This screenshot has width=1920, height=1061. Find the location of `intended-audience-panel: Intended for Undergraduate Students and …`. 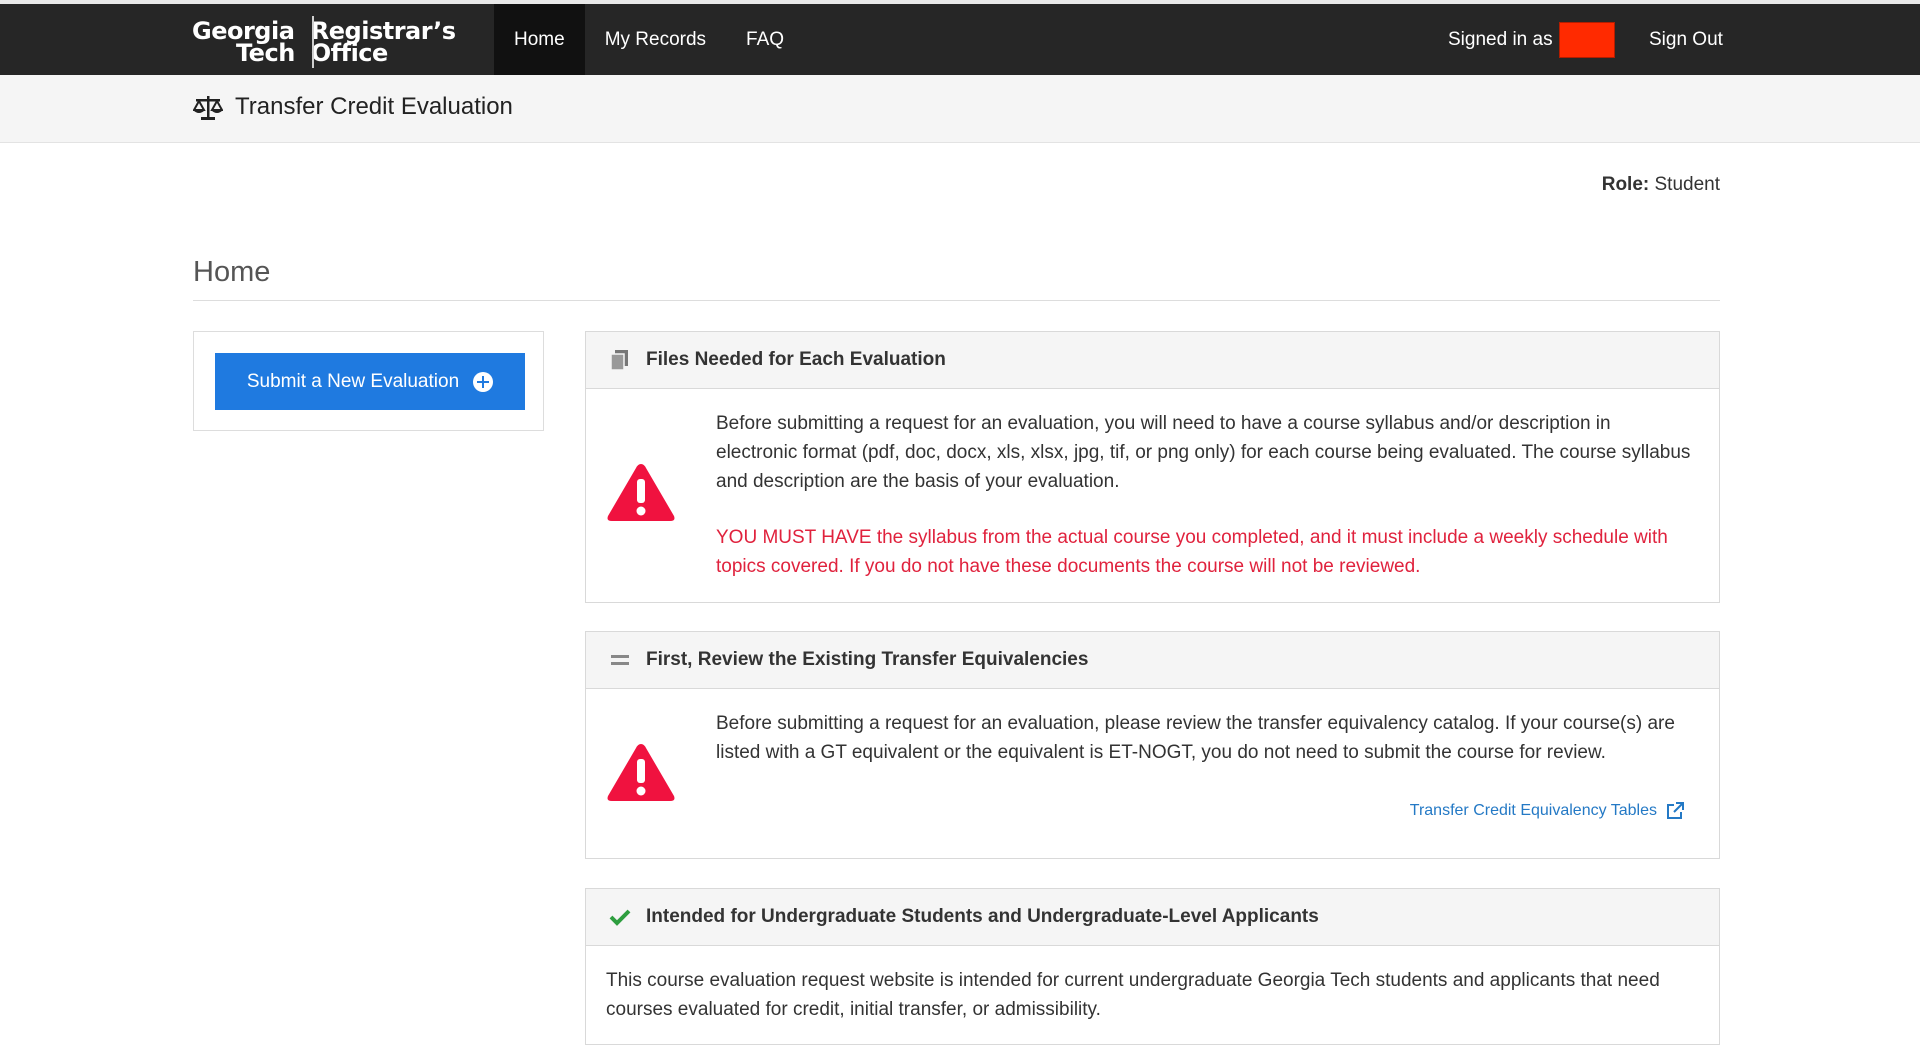

intended-audience-panel: Intended for Undergraduate Students and … is located at coordinates (1152, 966).